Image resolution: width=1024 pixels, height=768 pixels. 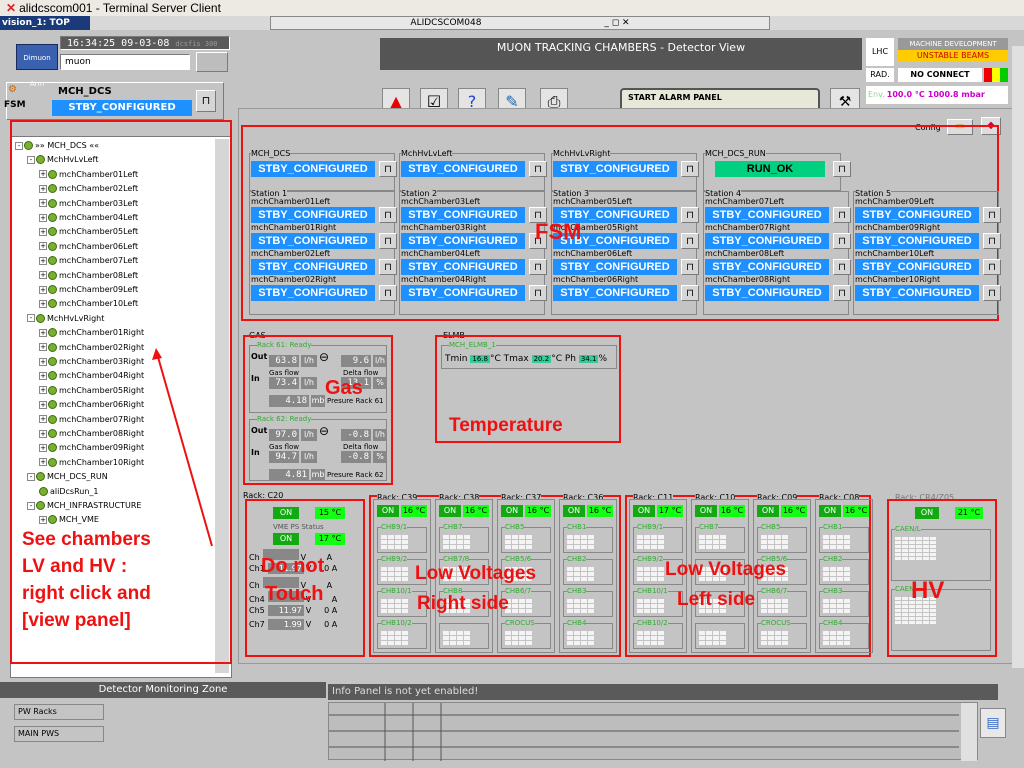 I want to click on window-scrollbar, so click(x=1018, y=357).